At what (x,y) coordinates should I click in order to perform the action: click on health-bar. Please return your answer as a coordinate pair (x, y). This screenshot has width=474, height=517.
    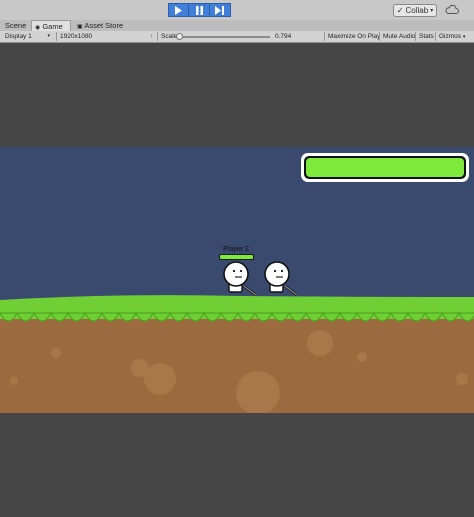
    Looking at the image, I should click on (385, 167).